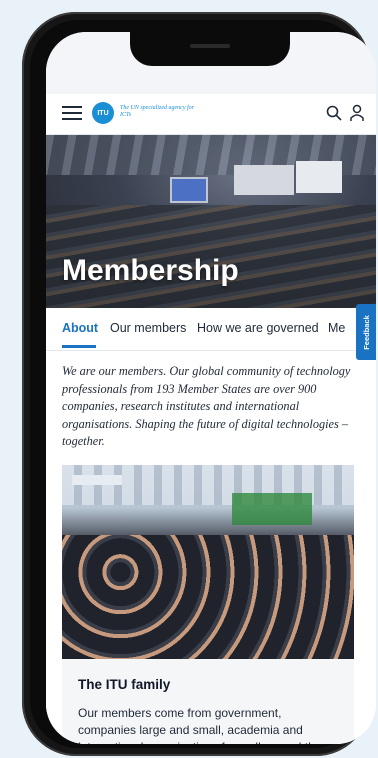 This screenshot has width=378, height=758. What do you see at coordinates (208, 597) in the screenshot?
I see `photo-crowd` at bounding box center [208, 597].